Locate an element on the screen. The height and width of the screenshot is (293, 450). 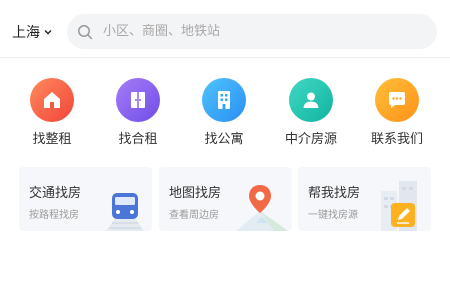
search-input is located at coordinates (253, 31).